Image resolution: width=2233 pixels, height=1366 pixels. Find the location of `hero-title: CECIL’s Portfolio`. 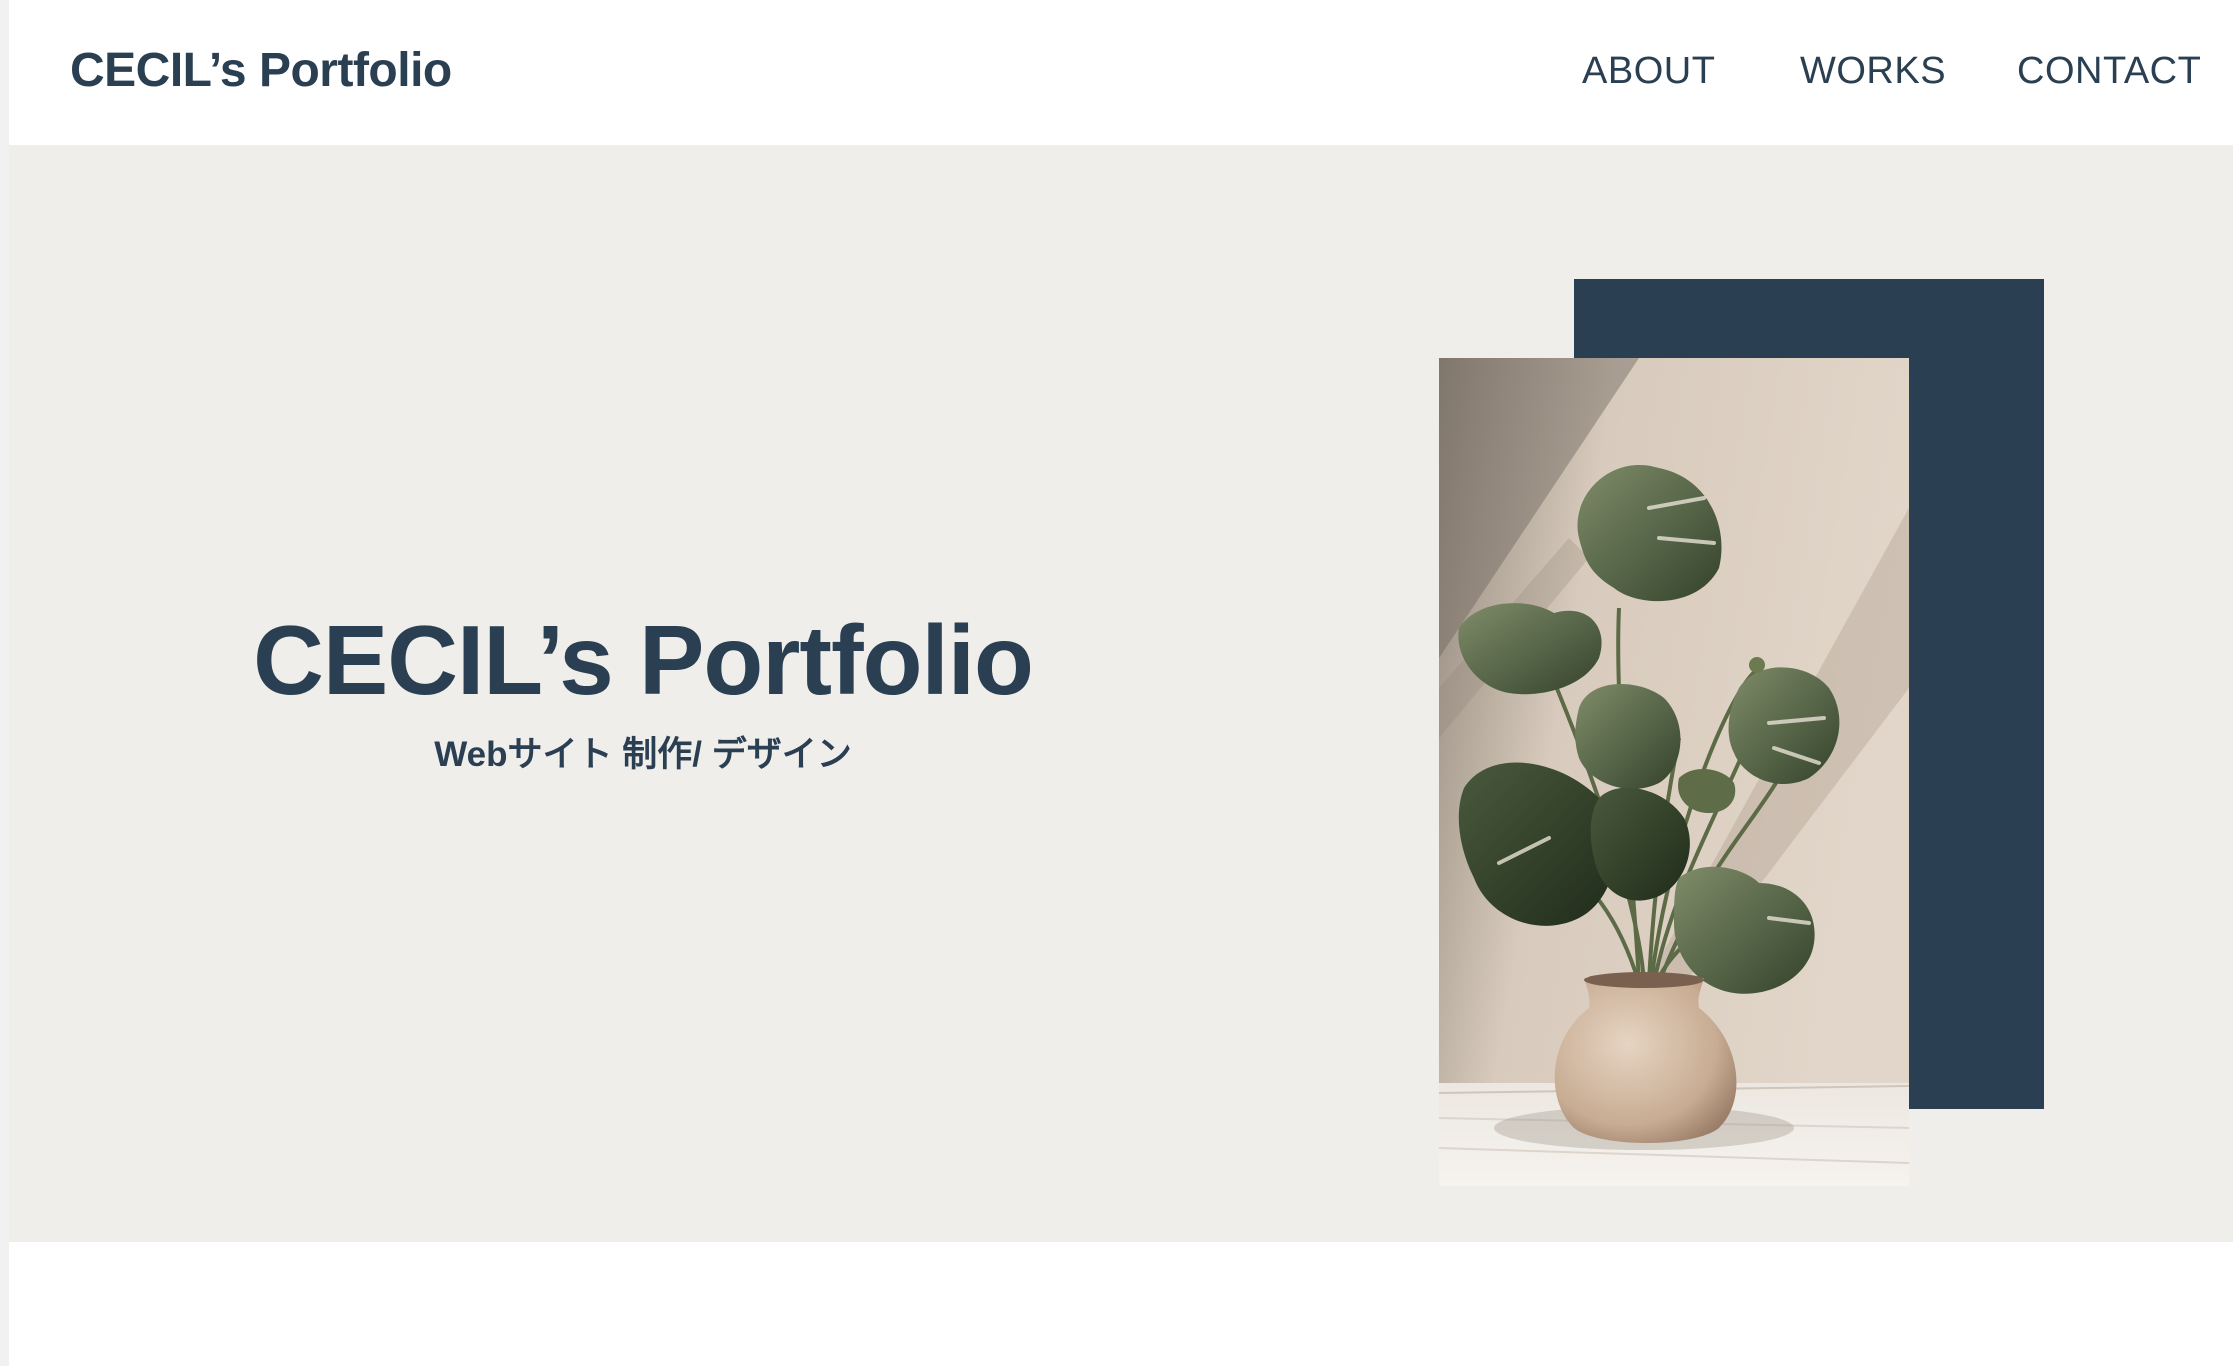

hero-title: CECIL’s Portfolio is located at coordinates (643, 660).